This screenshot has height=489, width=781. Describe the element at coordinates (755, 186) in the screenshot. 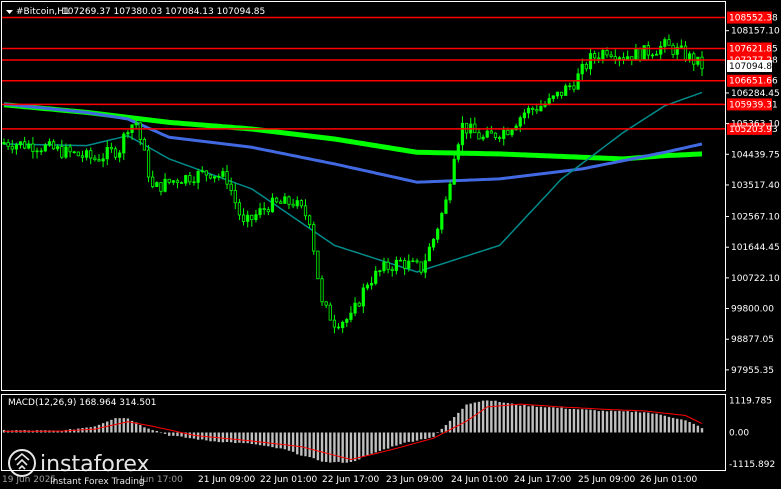

I see `price-tick-label: 103517.40` at that location.